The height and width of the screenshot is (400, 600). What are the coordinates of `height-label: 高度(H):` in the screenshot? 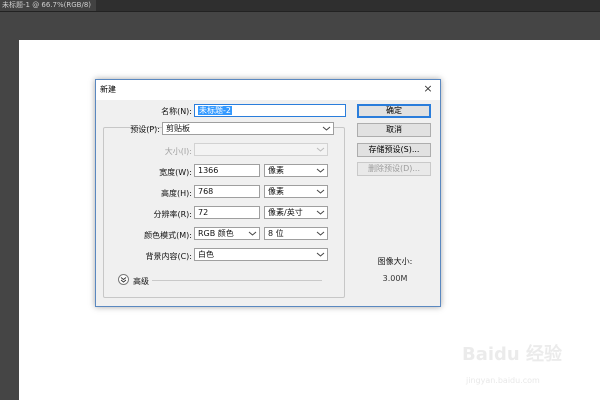 It's located at (176, 193).